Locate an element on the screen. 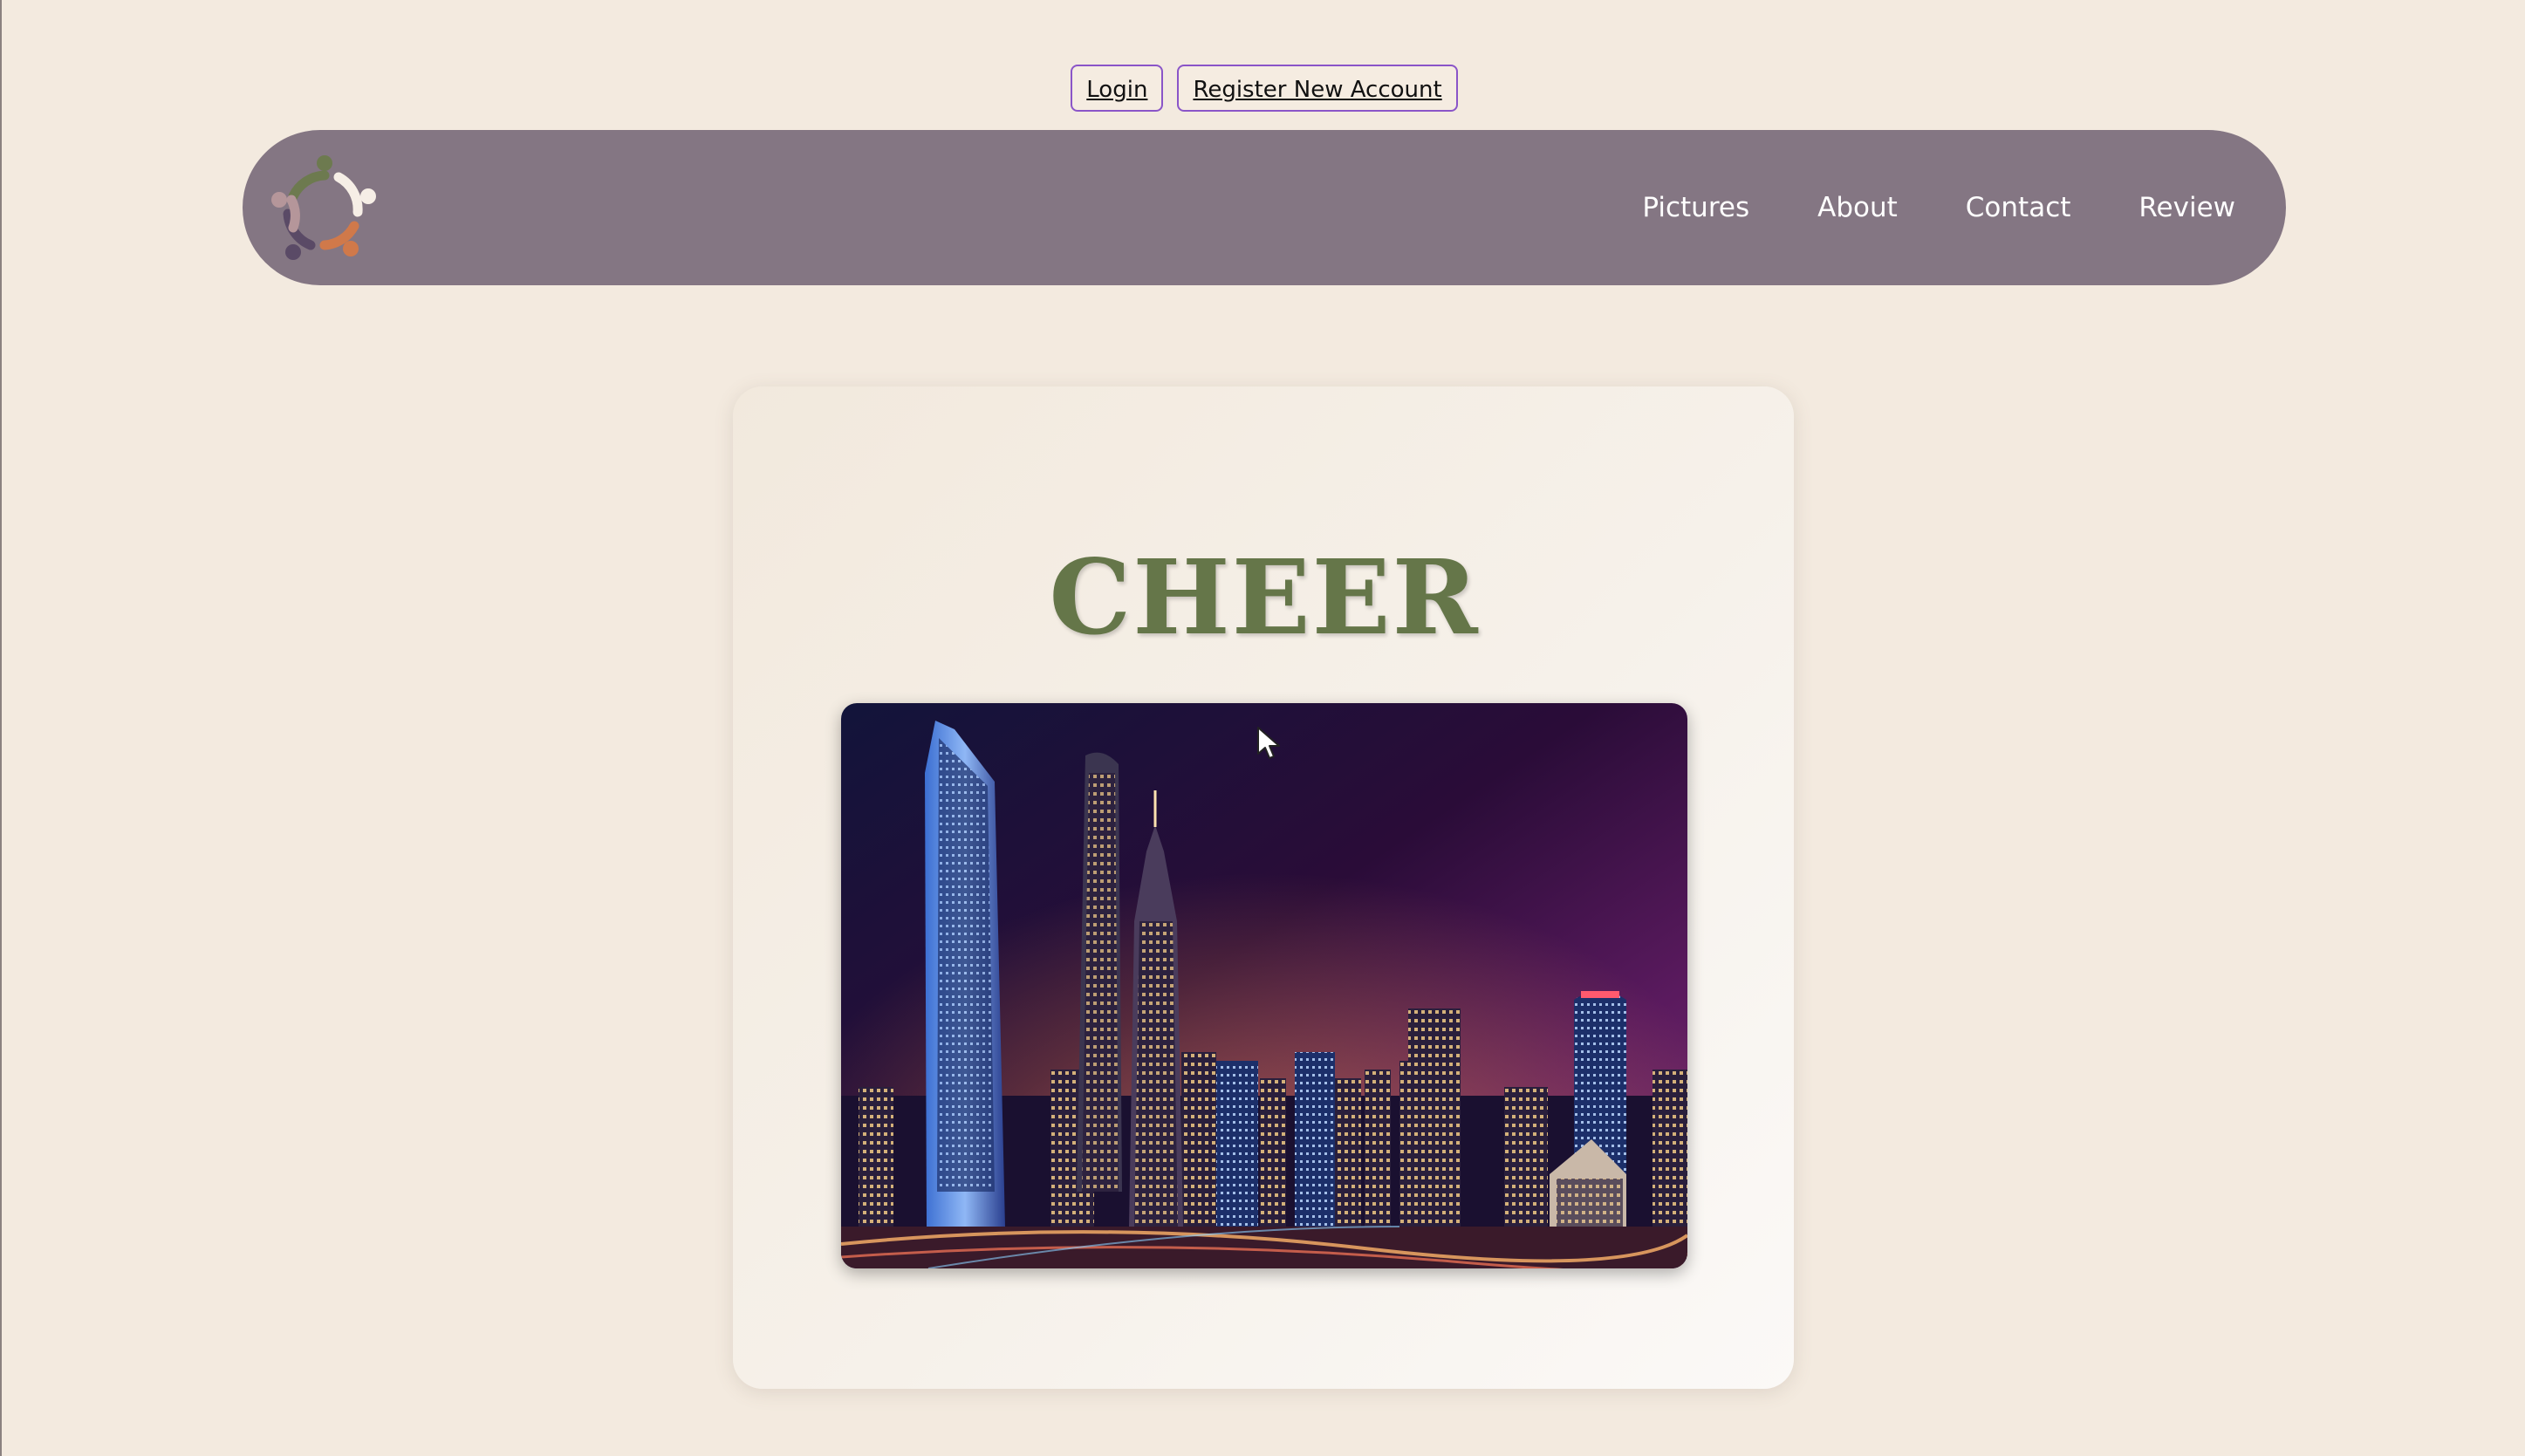  register-button: Register New Account is located at coordinates (1317, 88).